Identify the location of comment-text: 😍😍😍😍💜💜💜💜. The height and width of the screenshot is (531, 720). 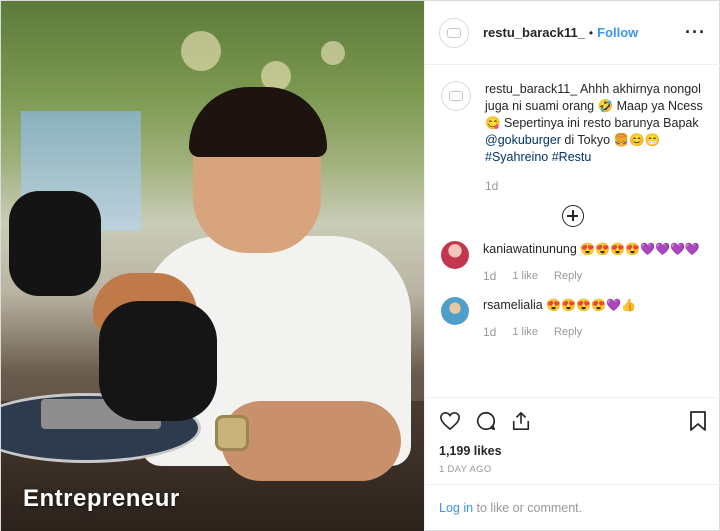
(640, 249).